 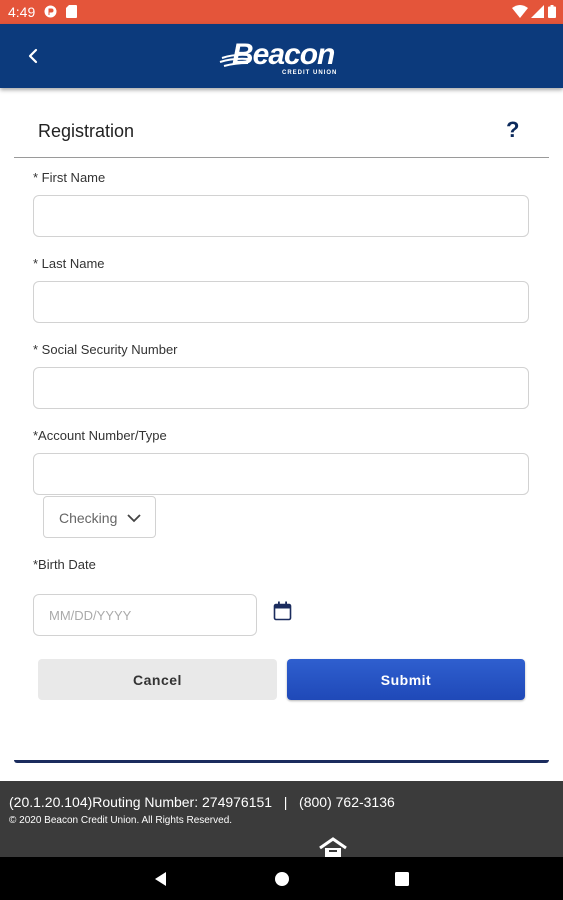 I want to click on account-number-label: *Account Number/Type, so click(x=100, y=435).